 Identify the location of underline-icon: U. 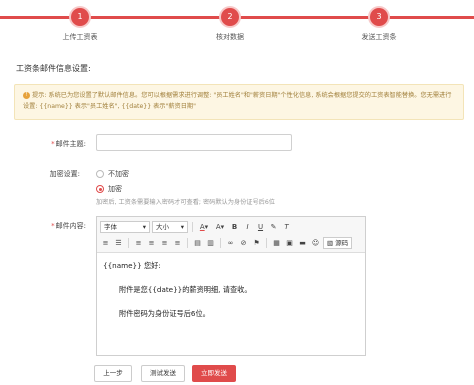
(260, 227).